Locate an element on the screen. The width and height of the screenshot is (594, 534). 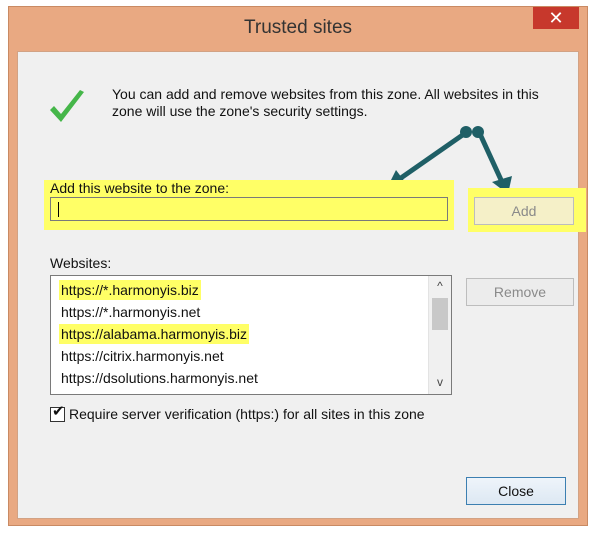
title-bar: Trusted sites ✕ is located at coordinates (298, 29).